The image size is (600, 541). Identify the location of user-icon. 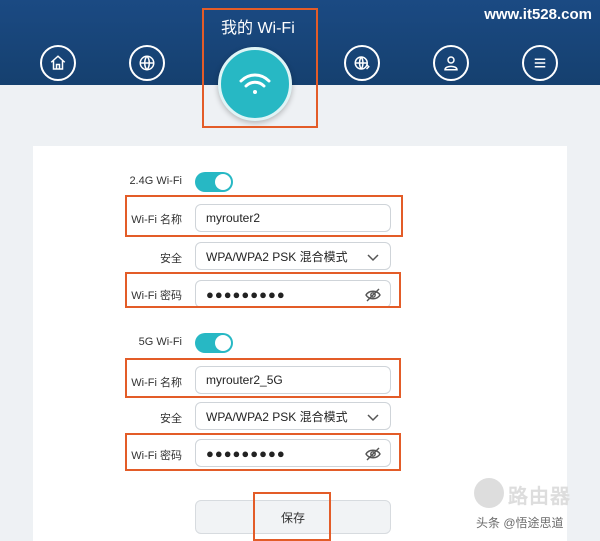
(451, 63).